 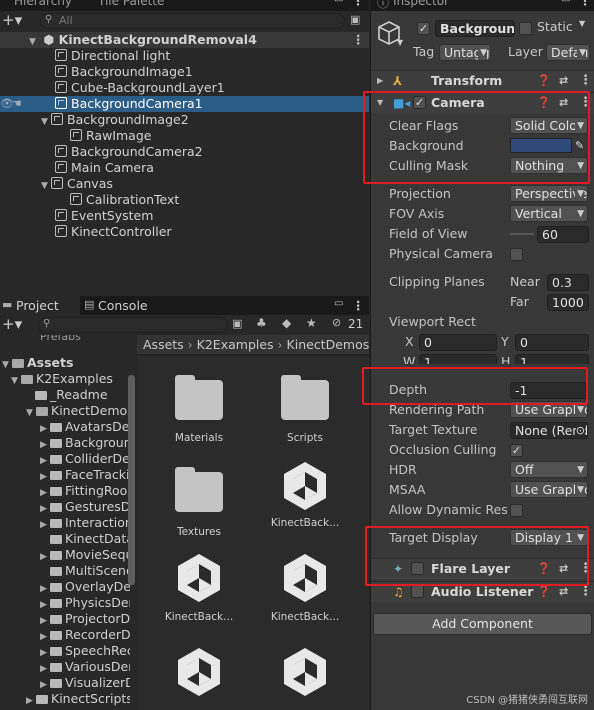 What do you see at coordinates (552, 342) in the screenshot?
I see `viewport-y-input: 0` at bounding box center [552, 342].